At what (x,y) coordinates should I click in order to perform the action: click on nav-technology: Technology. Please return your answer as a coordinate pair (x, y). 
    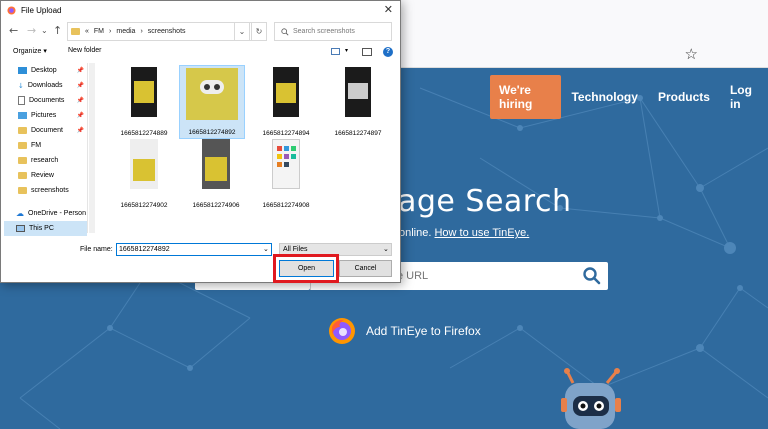
    Looking at the image, I should click on (604, 97).